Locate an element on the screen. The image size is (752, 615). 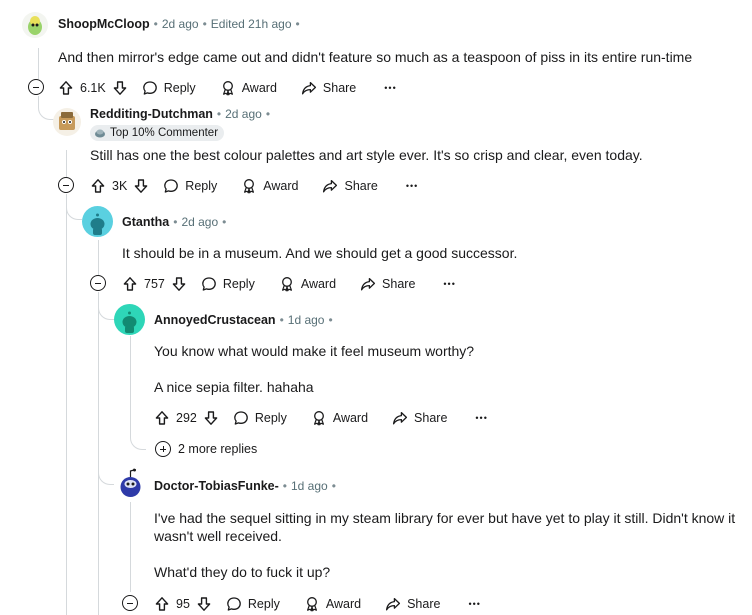
comment-meta: AnnoyedCrustacean • 1d ago • is located at coordinates (243, 320).